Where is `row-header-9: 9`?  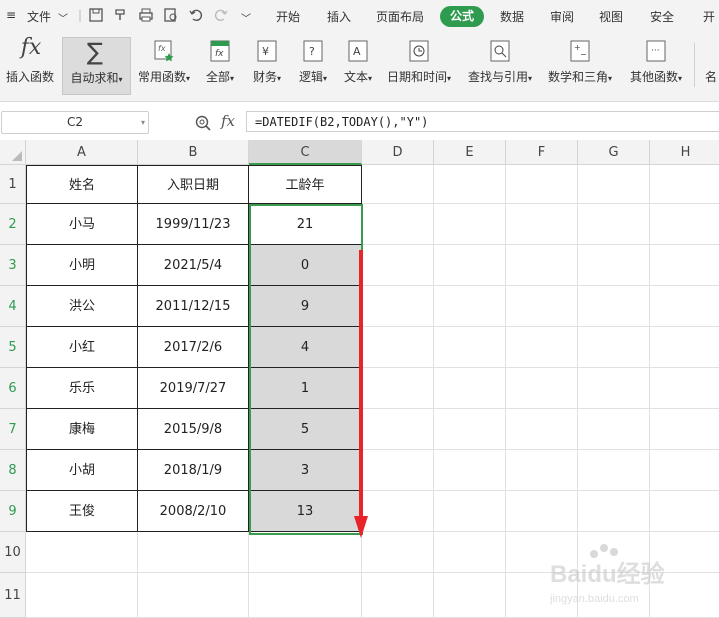 row-header-9: 9 is located at coordinates (13, 511).